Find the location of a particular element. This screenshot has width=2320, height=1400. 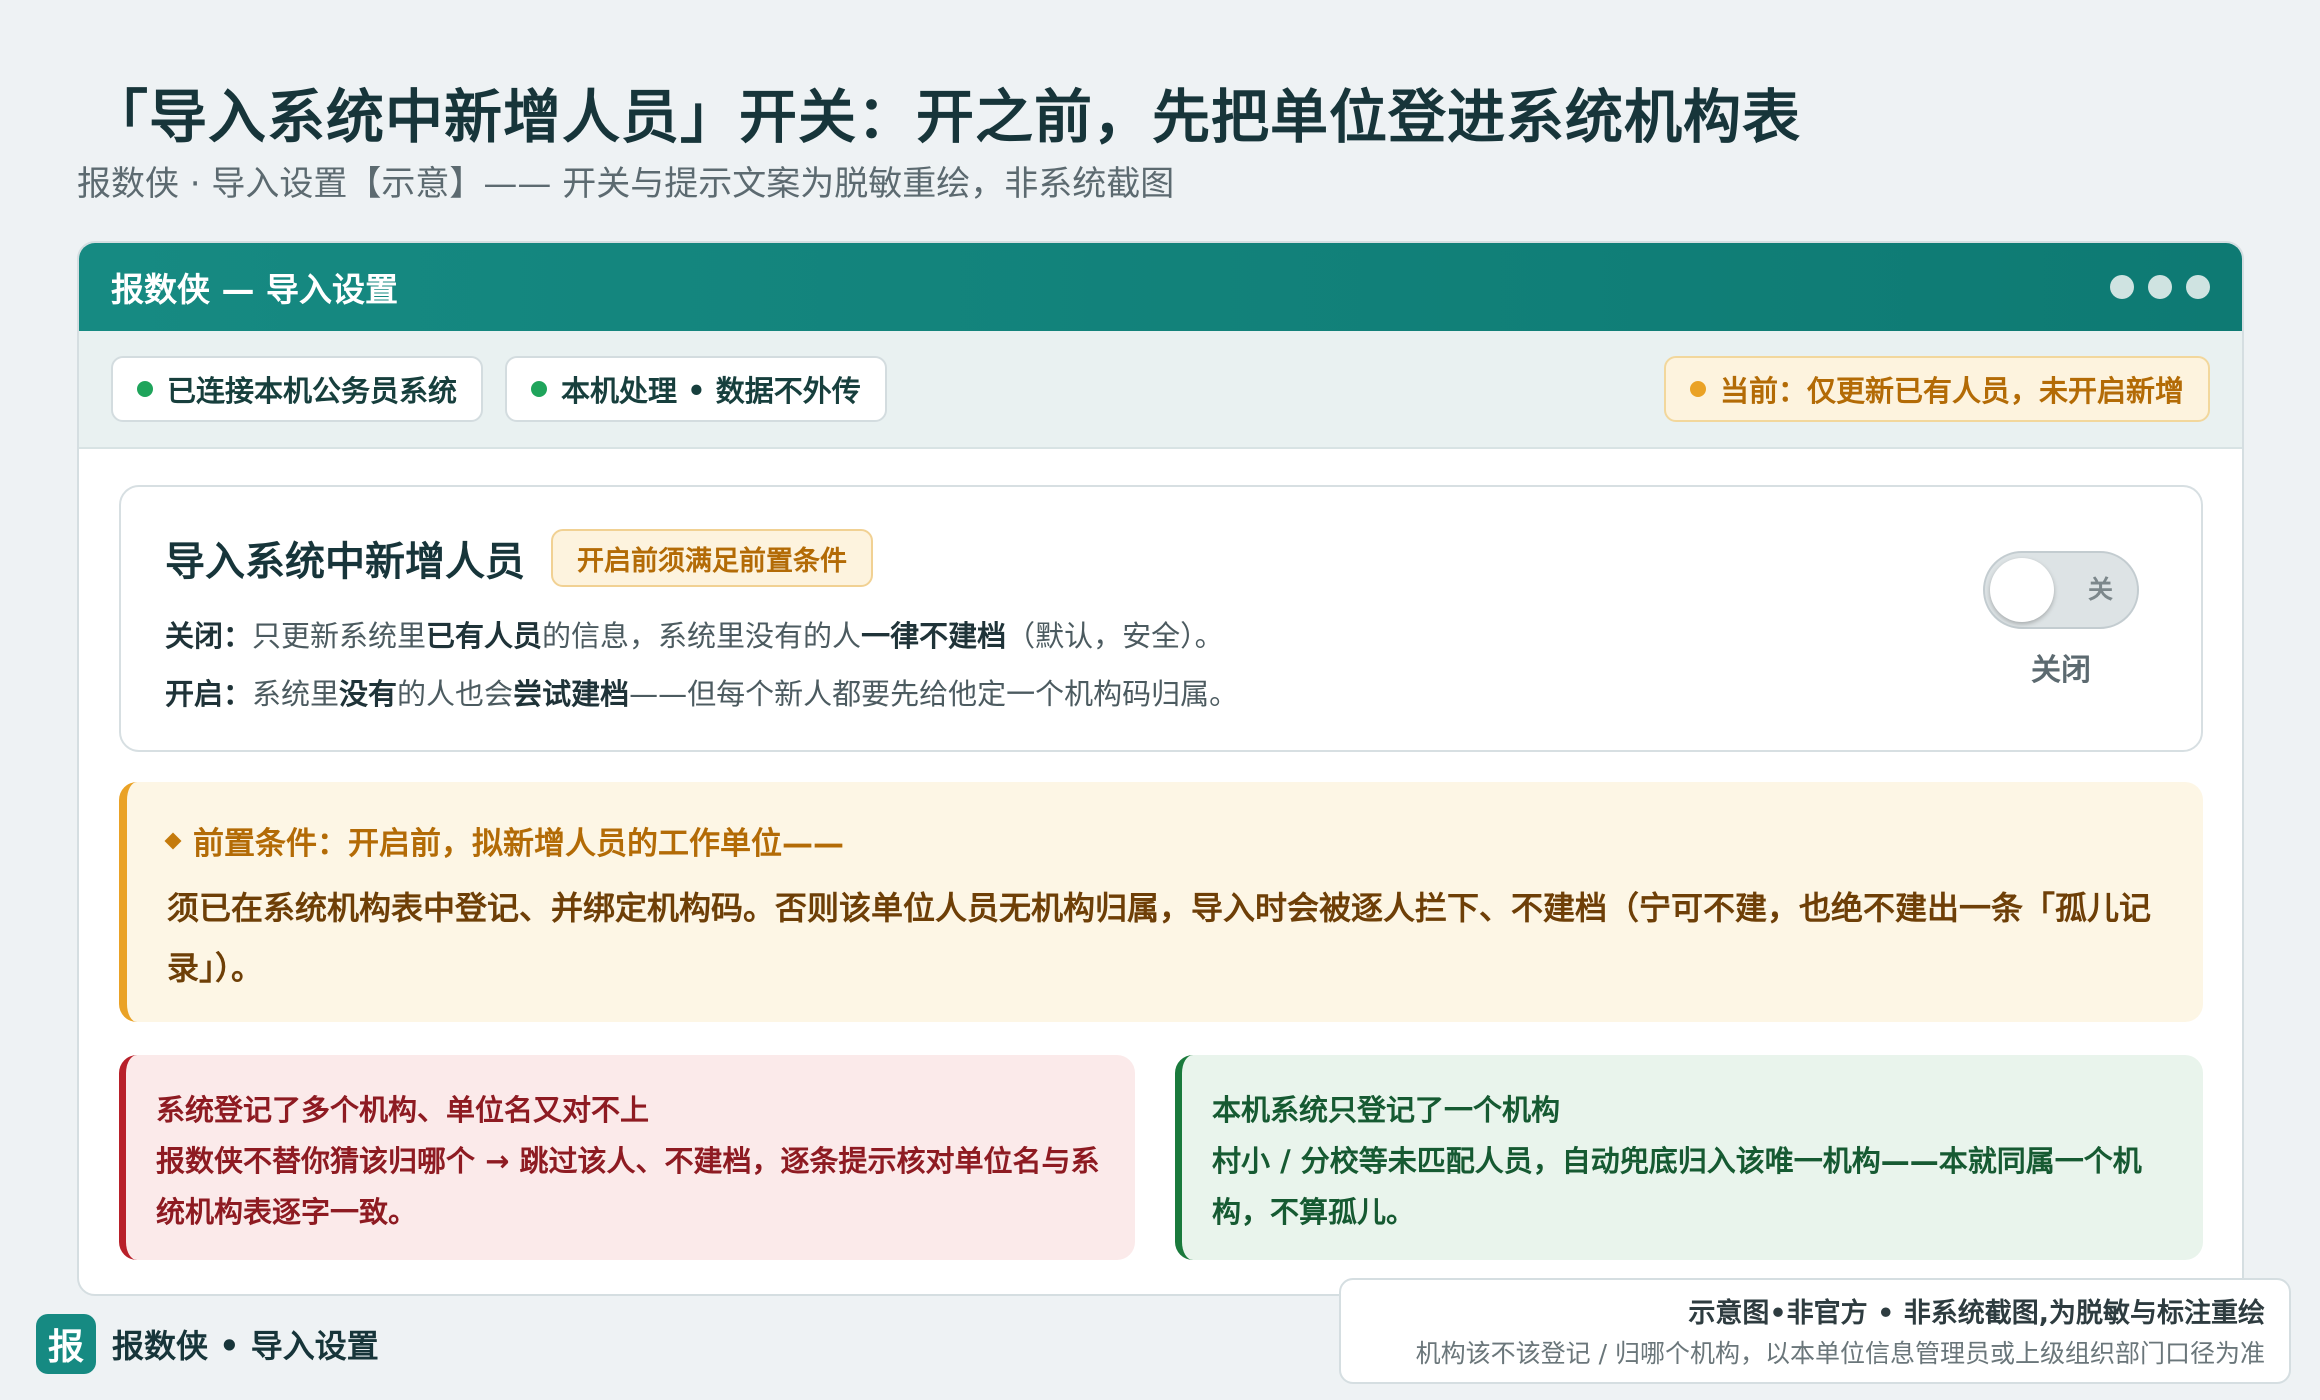

status-chip-connected: 已连接本机公务员系统 is located at coordinates (297, 389).